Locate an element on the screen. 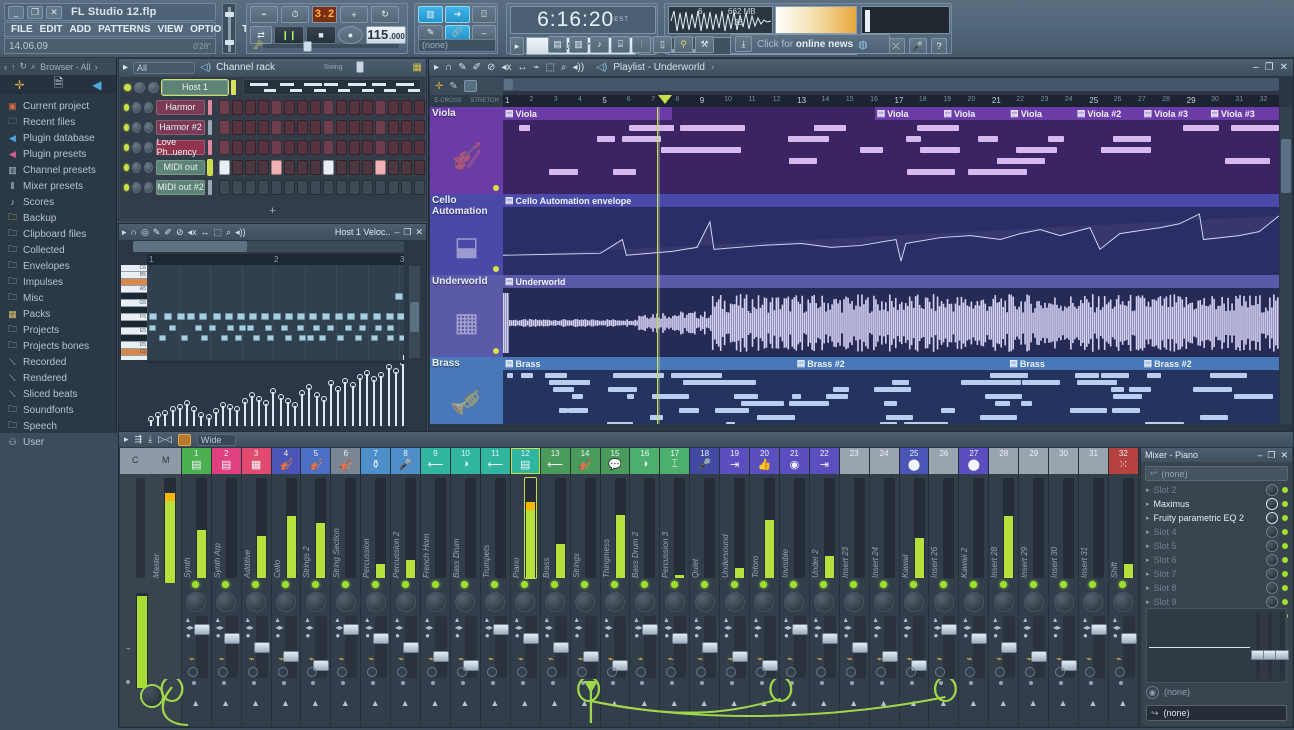 This screenshot has height=730, width=1294. tab-all-icon: ✛ is located at coordinates (20, 85).